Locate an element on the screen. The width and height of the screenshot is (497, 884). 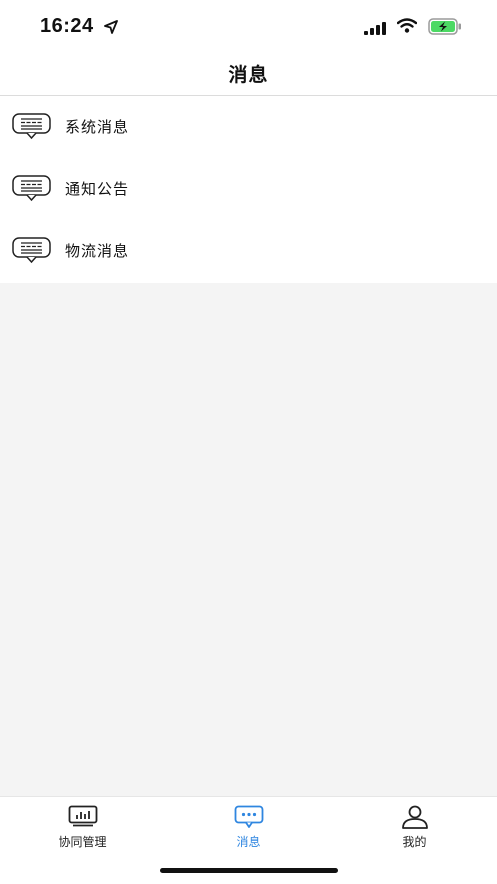
message-item-label: 物流消息 is located at coordinates (97, 251).